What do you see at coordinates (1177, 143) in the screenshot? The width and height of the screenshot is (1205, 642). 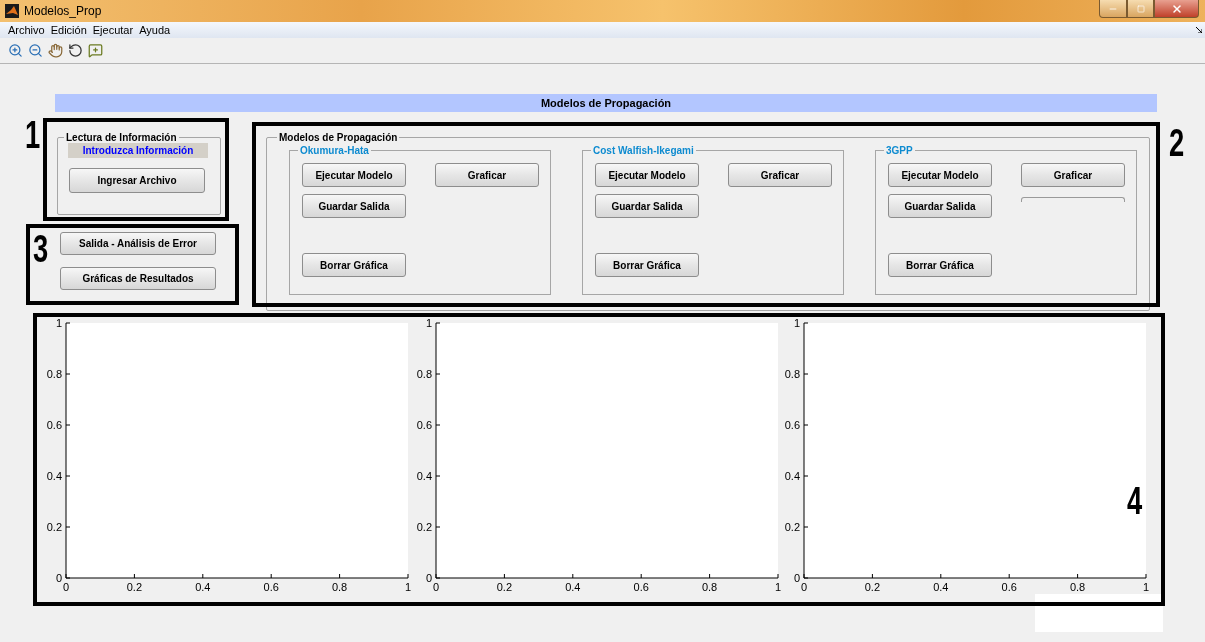 I see `annotation-number: 2` at bounding box center [1177, 143].